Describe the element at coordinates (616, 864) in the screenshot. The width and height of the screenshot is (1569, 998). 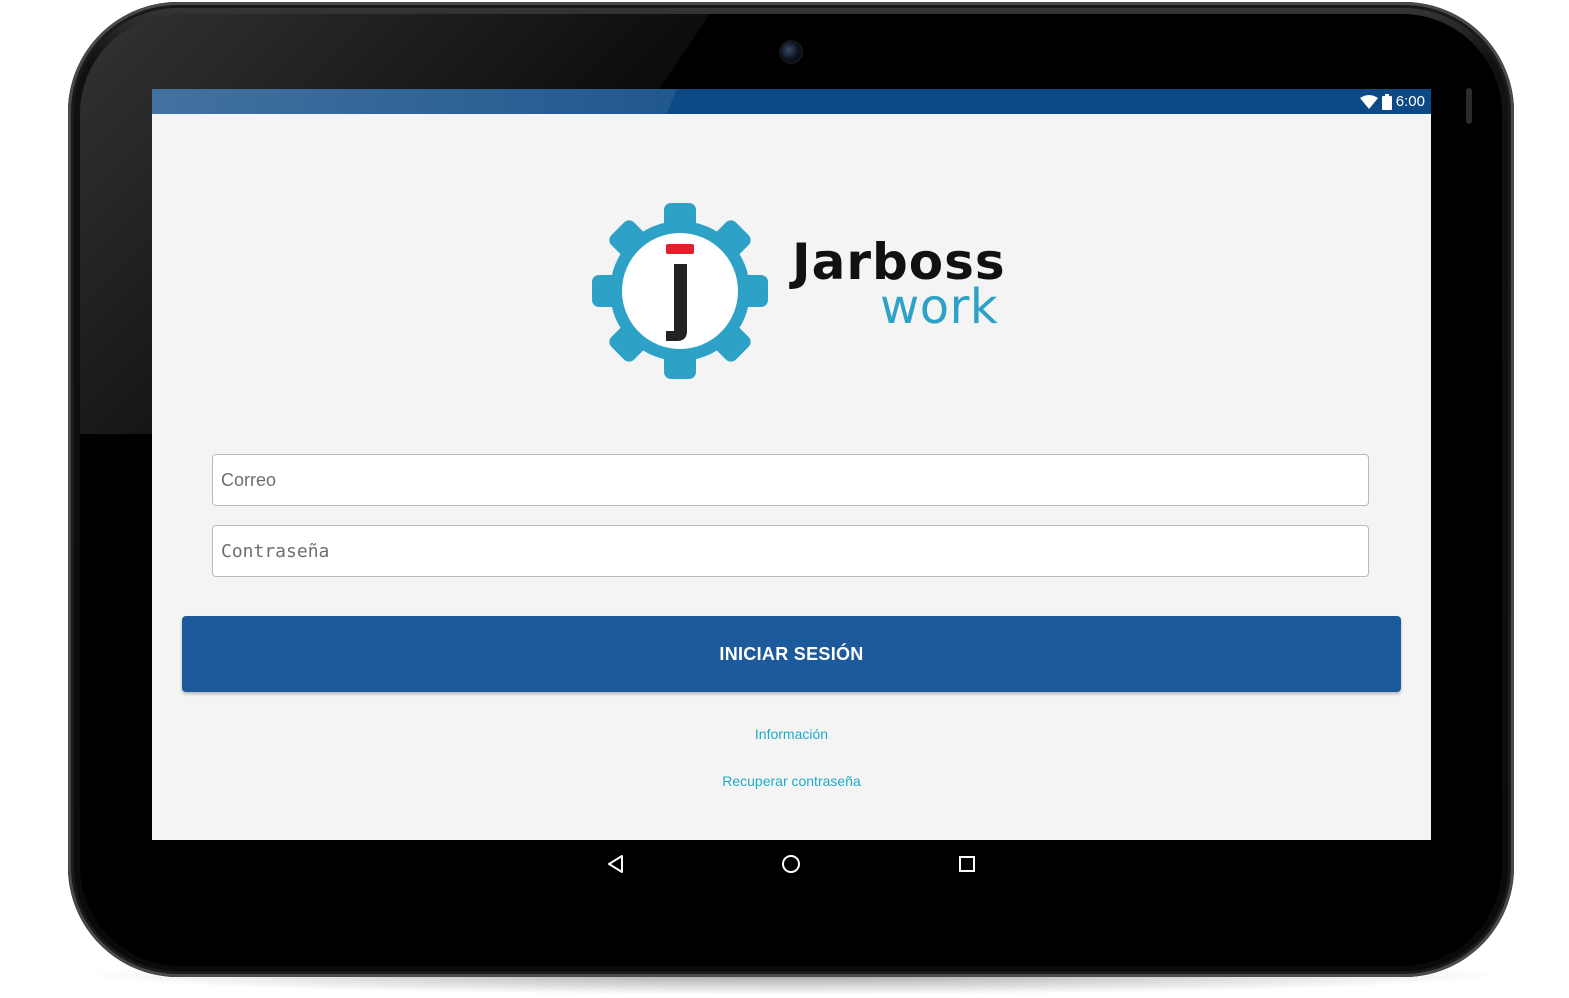
I see `back-icon` at that location.